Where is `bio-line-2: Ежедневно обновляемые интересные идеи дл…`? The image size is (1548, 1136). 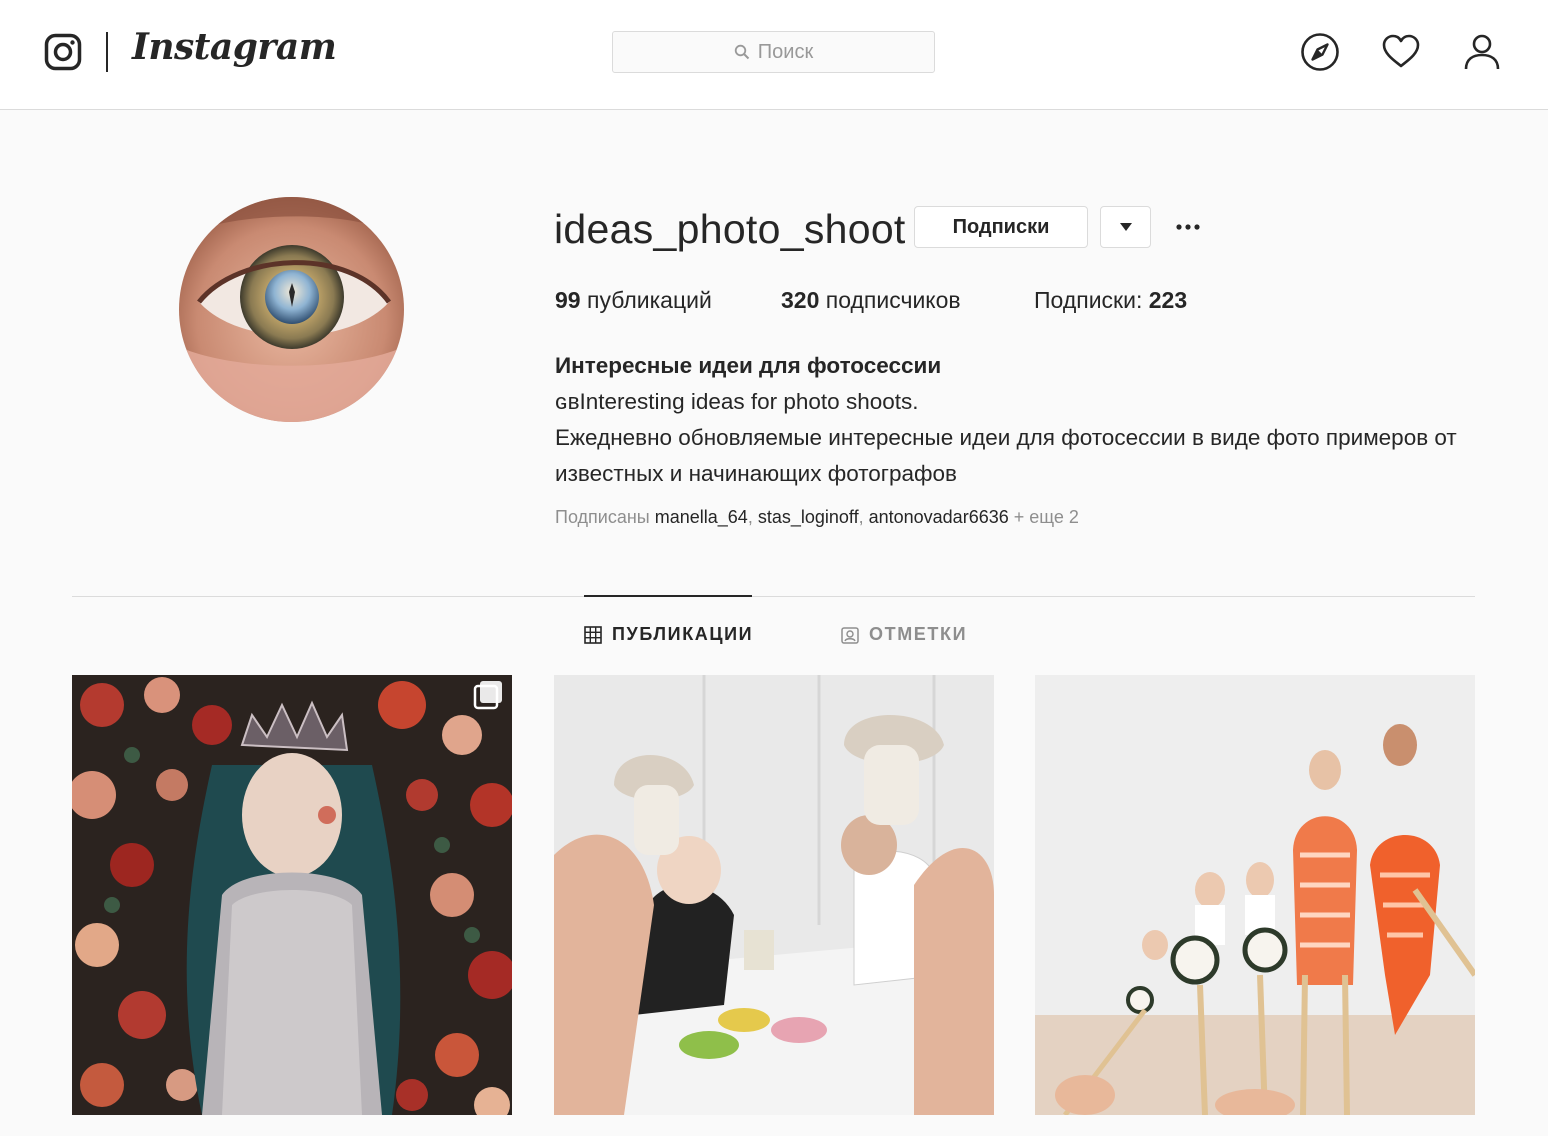
bio-line-2: Ежедневно обновляемые интересные идеи дл… is located at coordinates (1006, 455).